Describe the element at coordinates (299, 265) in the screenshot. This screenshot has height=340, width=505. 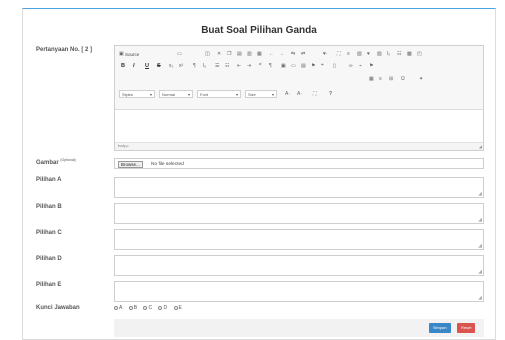
I see `option-d-input: ◢` at that location.